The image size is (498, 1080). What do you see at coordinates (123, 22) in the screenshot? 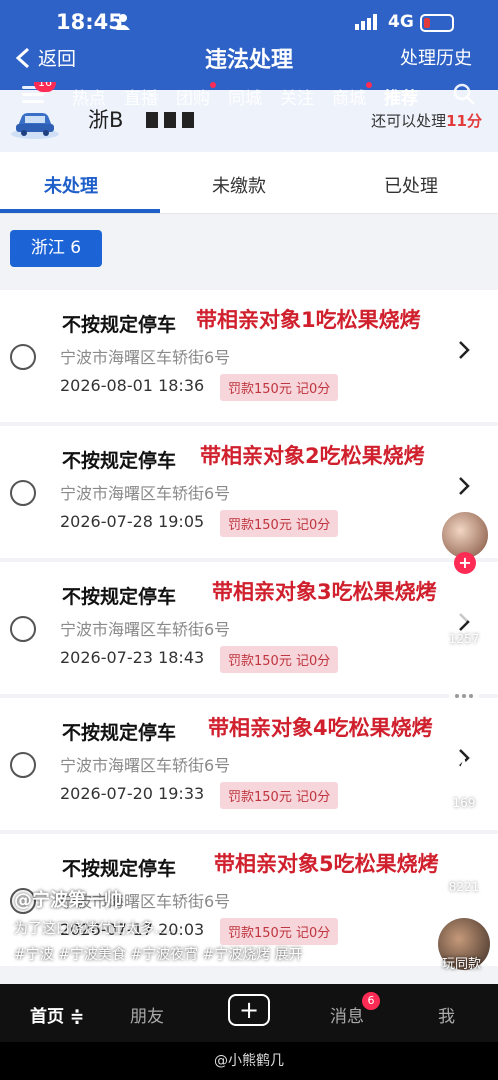
I see `person-icon` at bounding box center [123, 22].